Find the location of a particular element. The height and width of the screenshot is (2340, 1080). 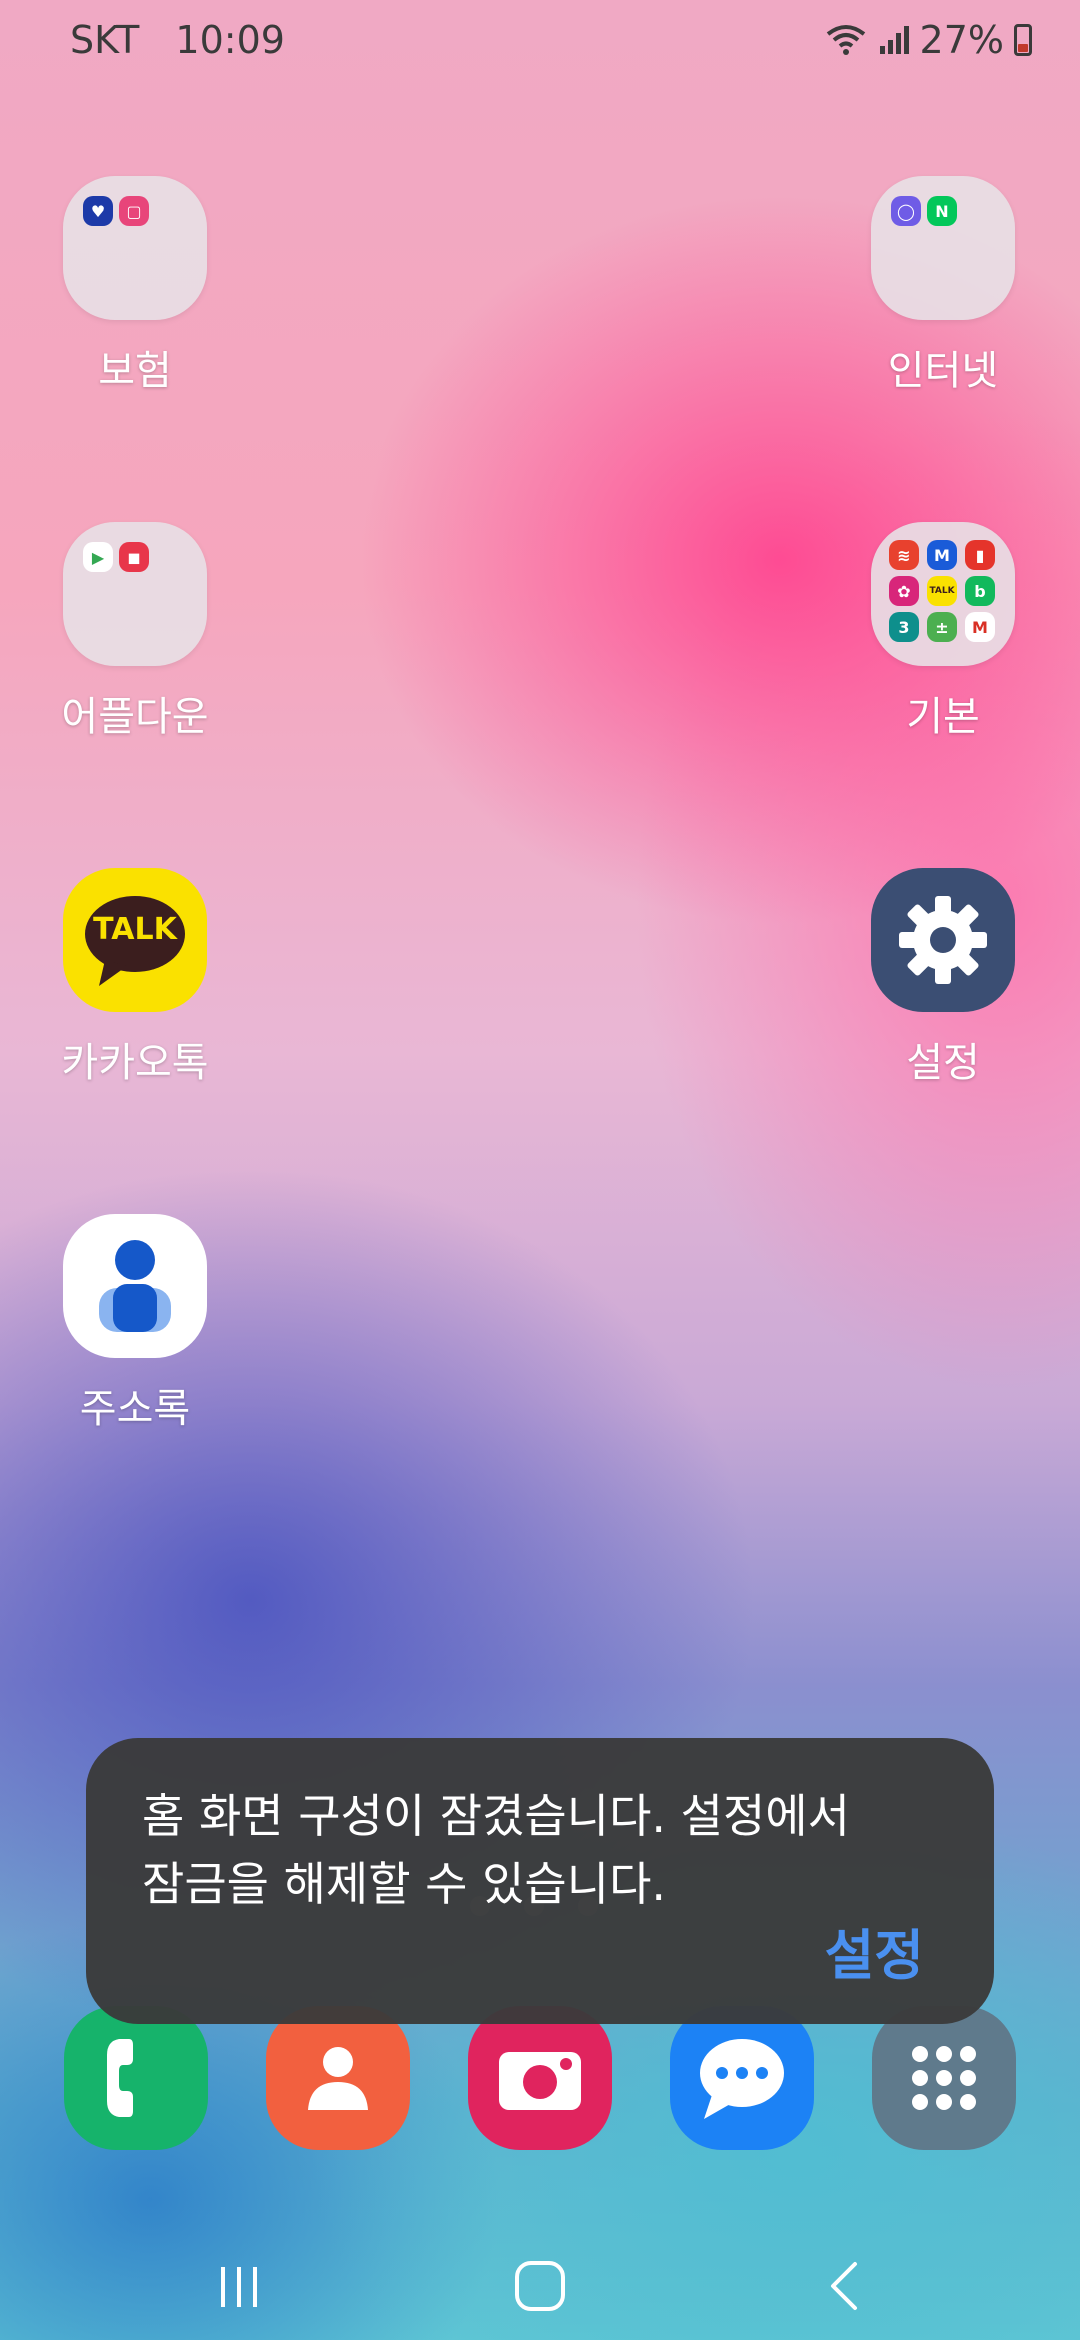

notes-icon: ▮ is located at coordinates (980, 555).